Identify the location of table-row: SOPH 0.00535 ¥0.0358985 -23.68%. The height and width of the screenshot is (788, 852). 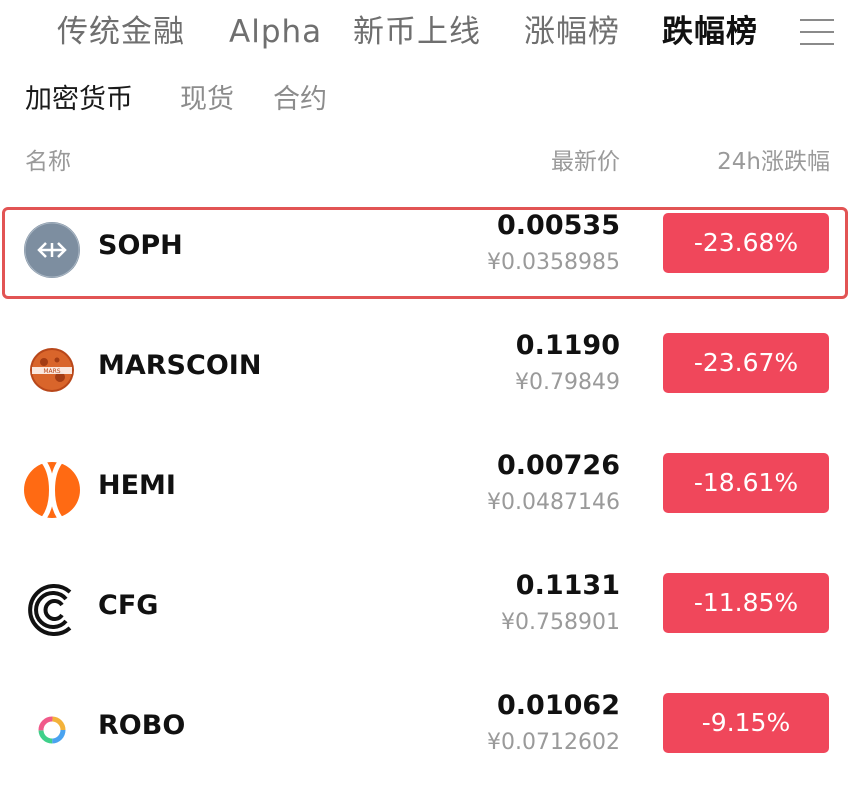
(426, 253).